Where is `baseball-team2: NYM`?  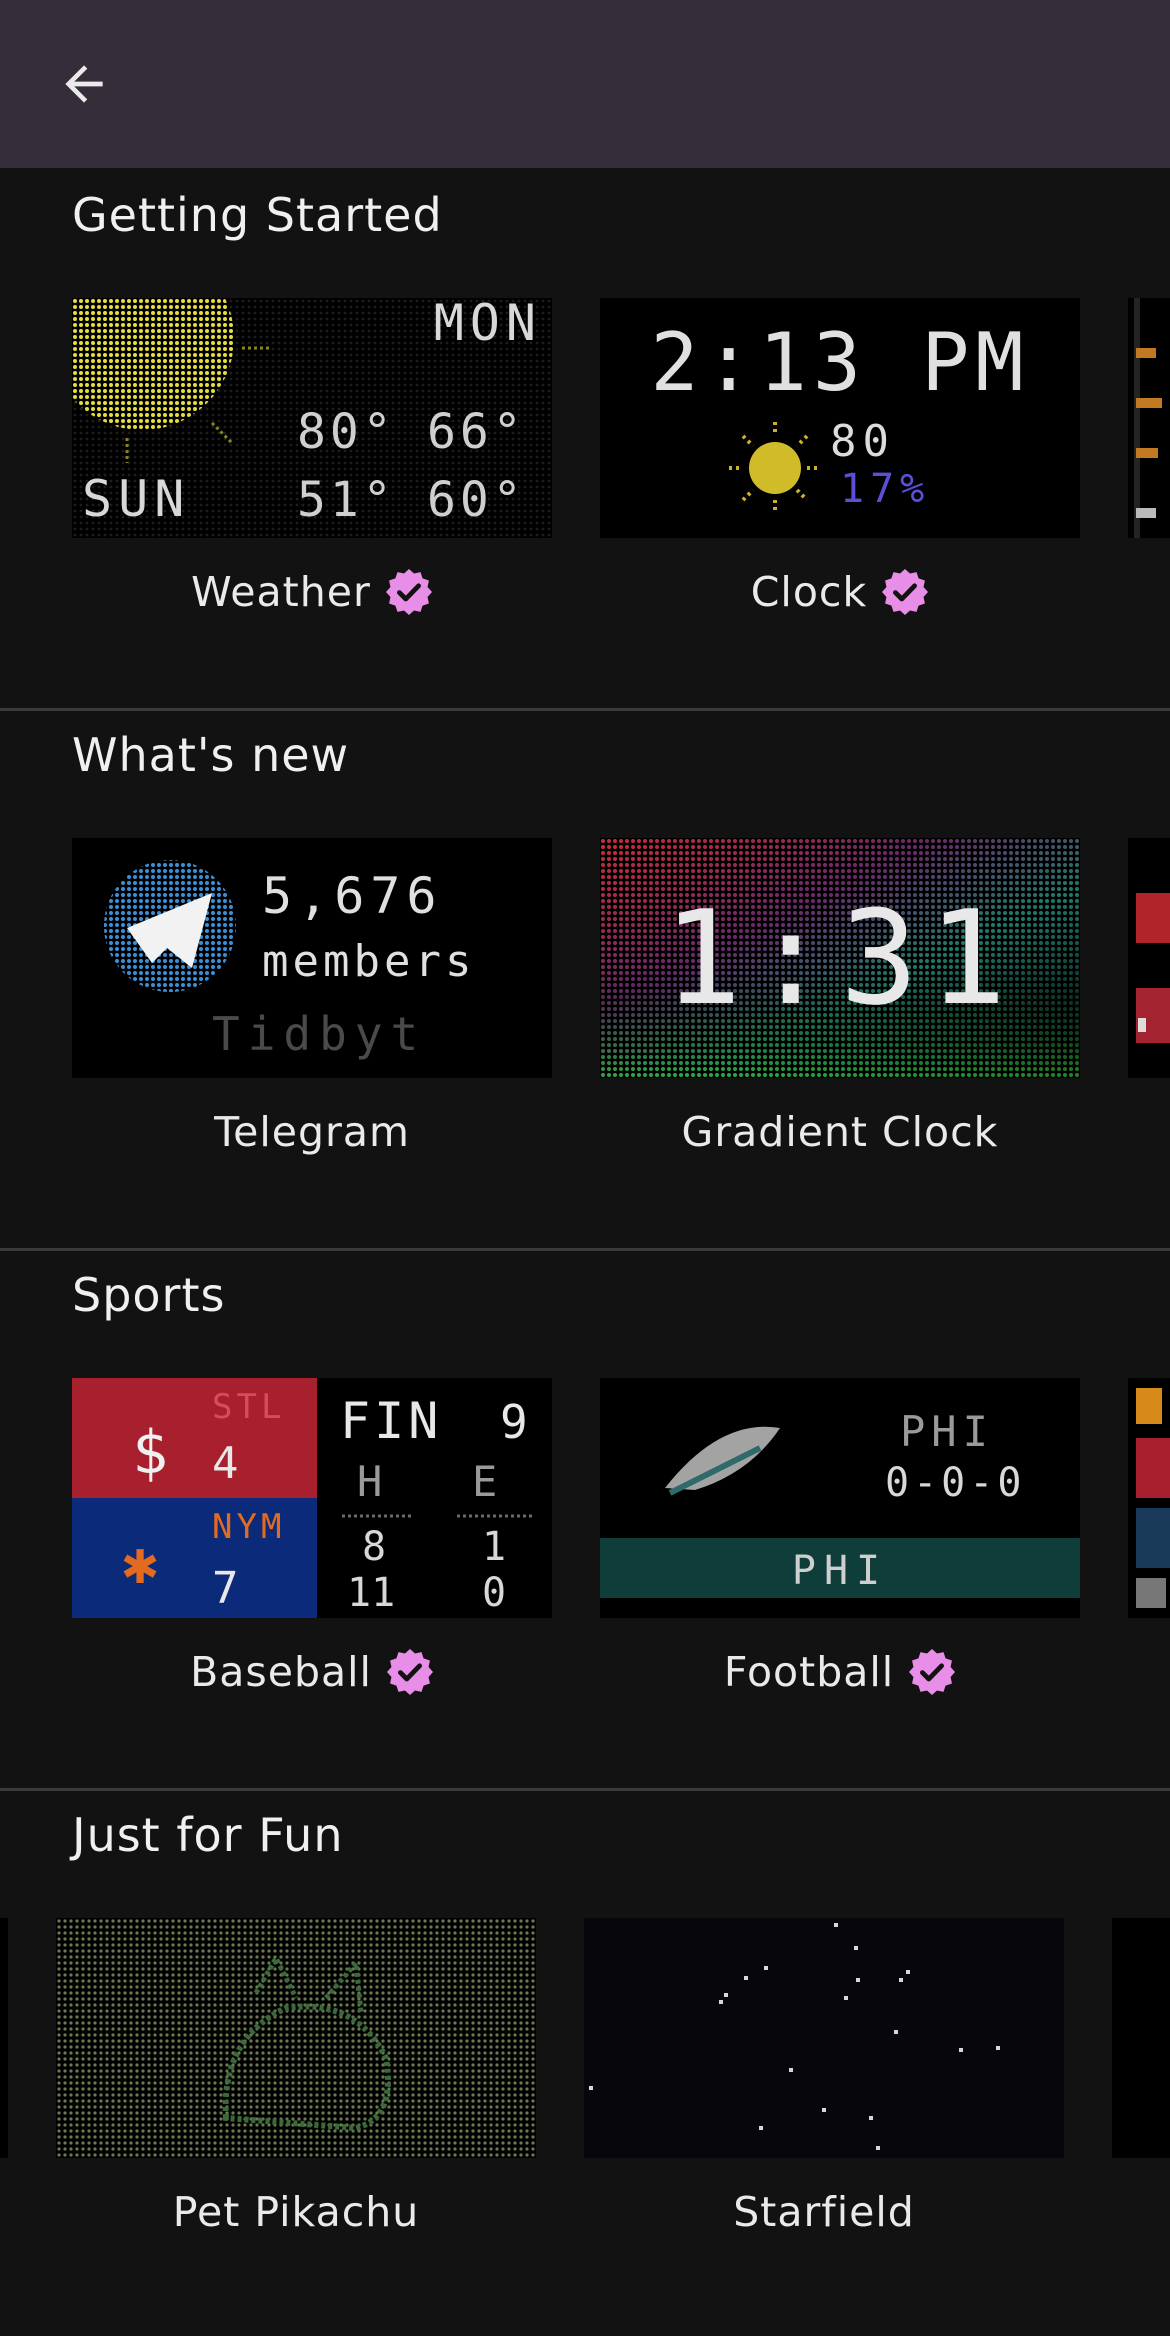 baseball-team2: NYM is located at coordinates (248, 1527).